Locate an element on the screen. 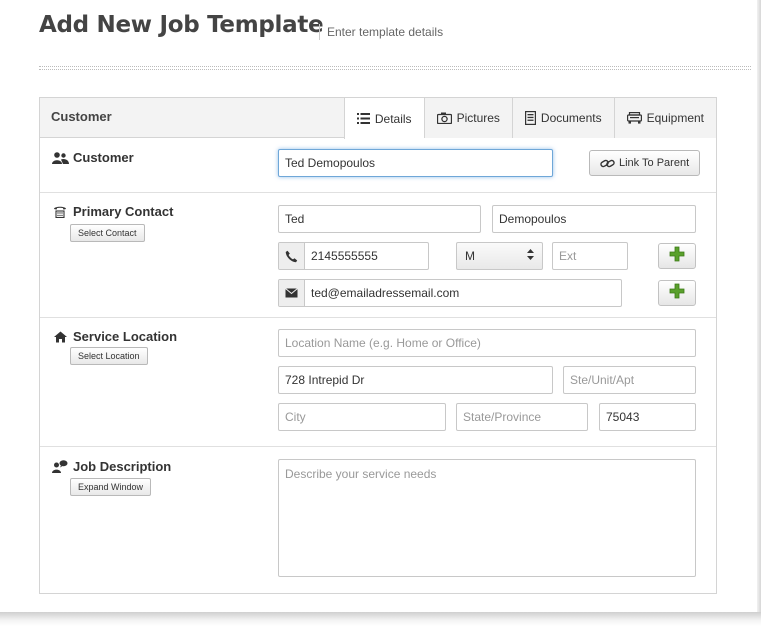  link-icon is located at coordinates (607, 163).